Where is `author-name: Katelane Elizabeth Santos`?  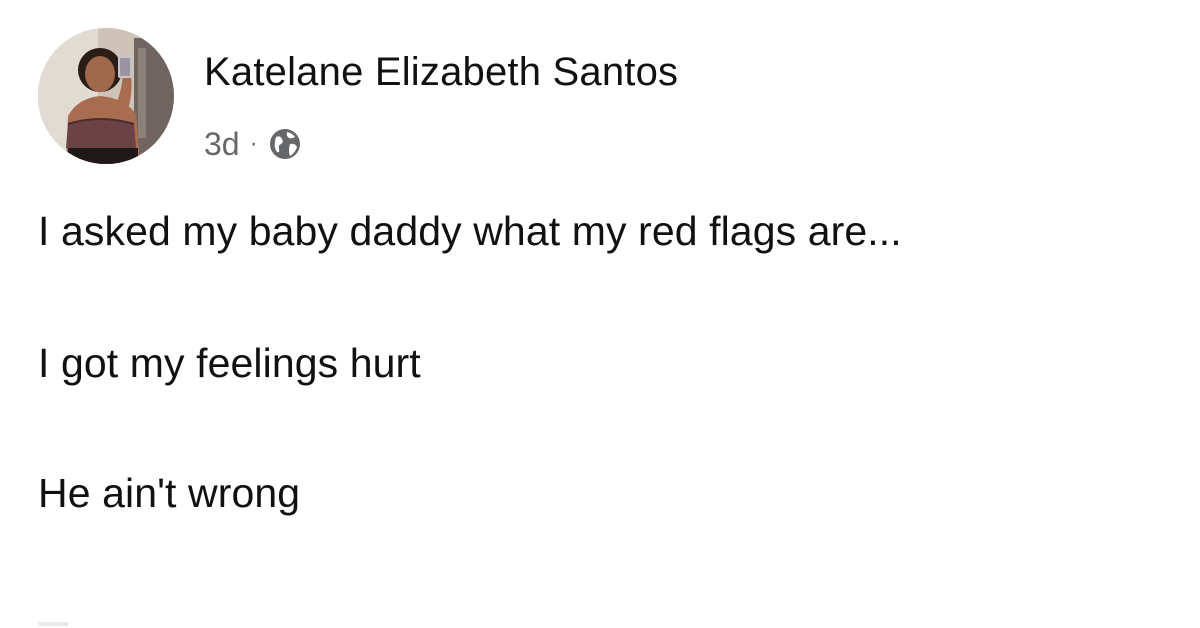 author-name: Katelane Elizabeth Santos is located at coordinates (441, 72).